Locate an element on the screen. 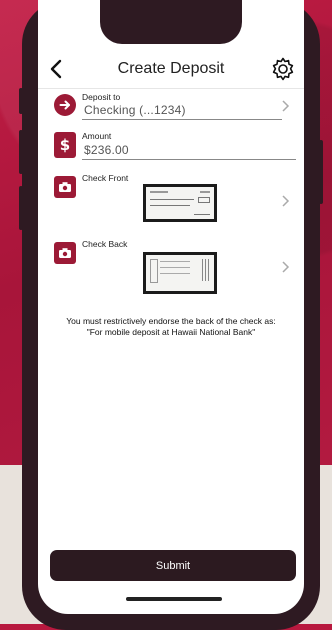  deposit-to-field: Deposit to Checking (...1234) is located at coordinates (171, 107).